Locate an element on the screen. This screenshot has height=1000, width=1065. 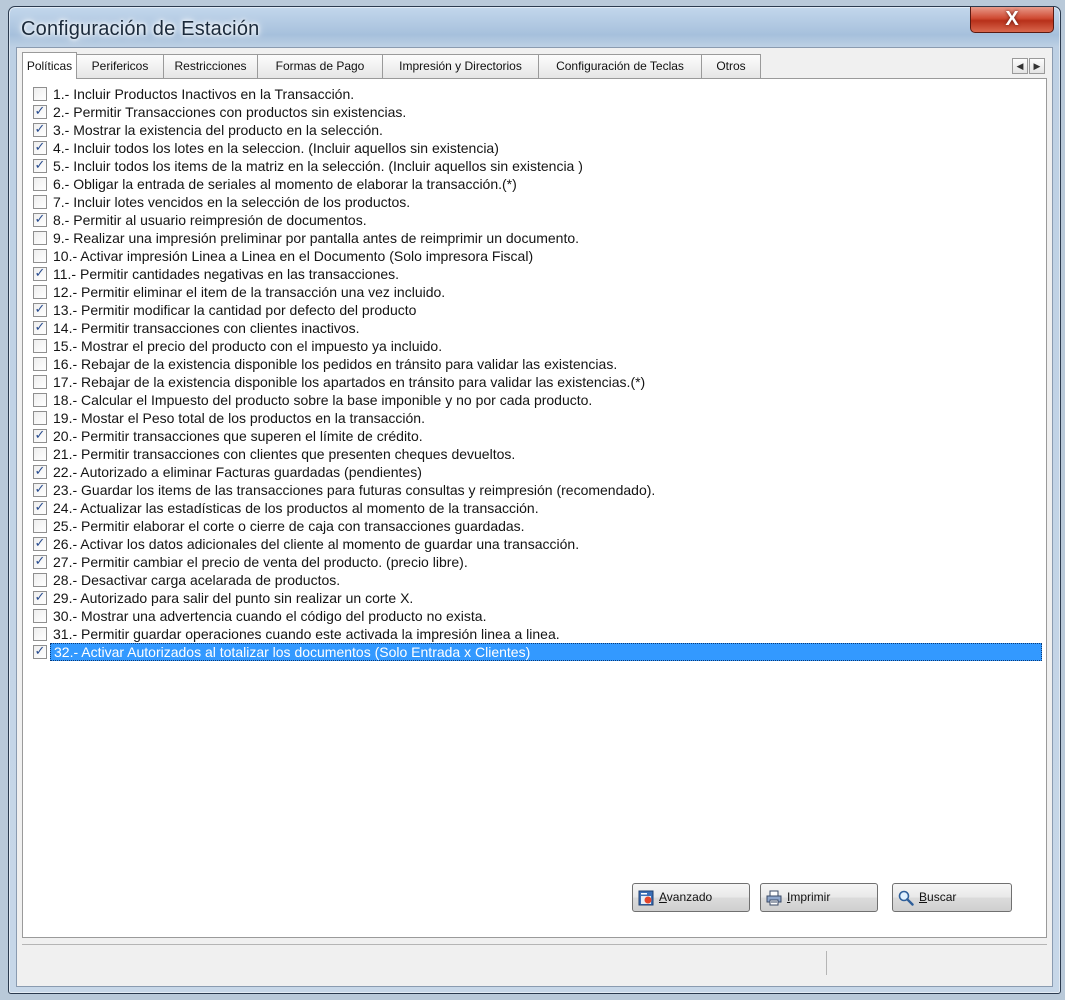
policy-checkbox-14: ✓ is located at coordinates (40, 327).